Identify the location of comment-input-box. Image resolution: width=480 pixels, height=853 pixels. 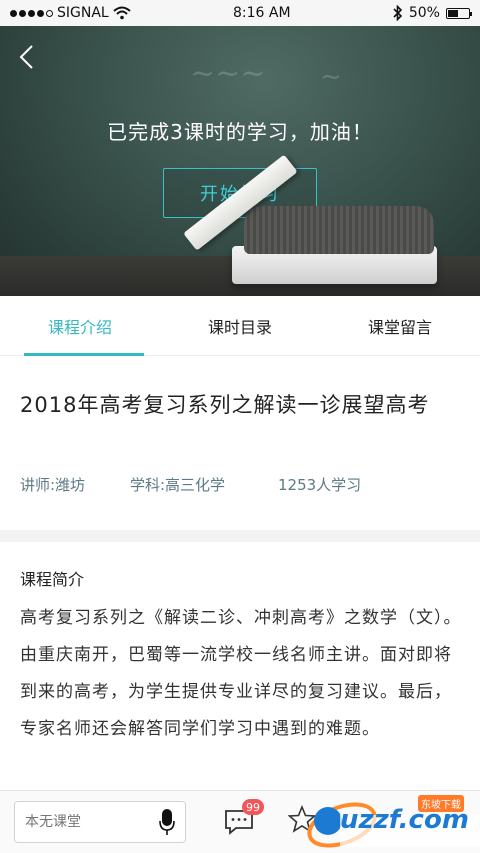
(100, 822).